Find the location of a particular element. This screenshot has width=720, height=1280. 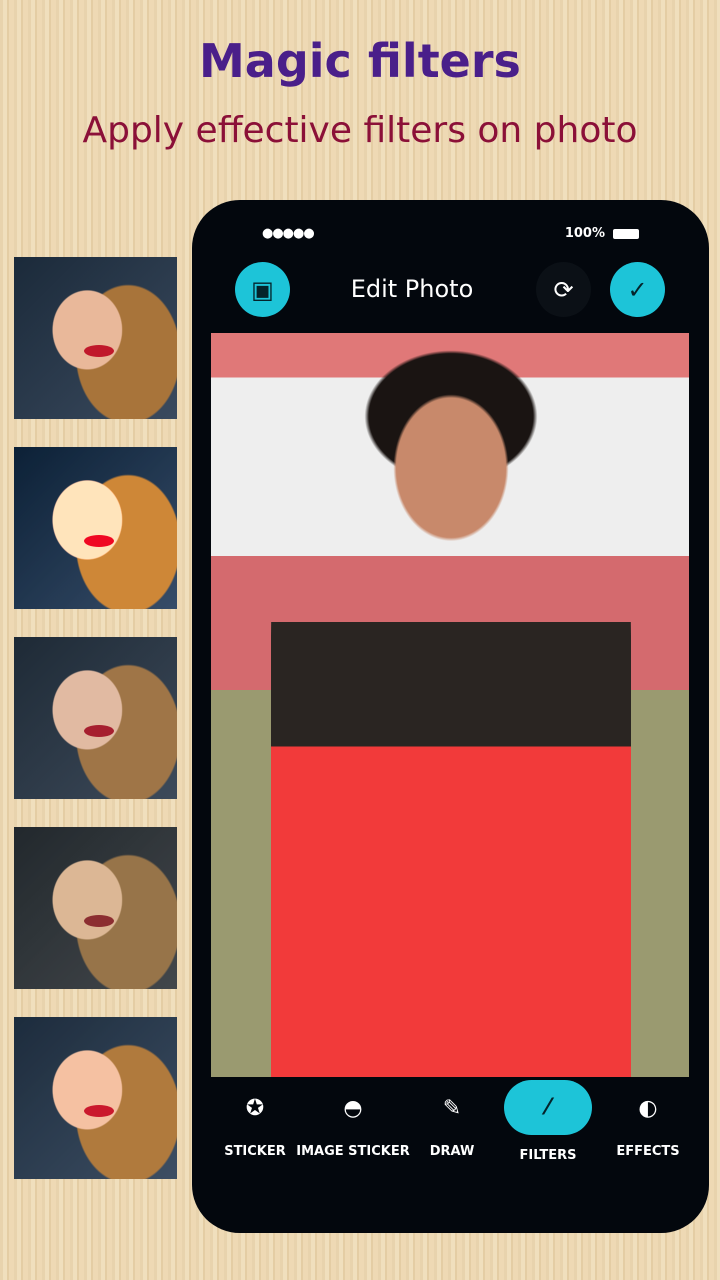

tool-effects: ◐ EFFECTS is located at coordinates (648, 1120).